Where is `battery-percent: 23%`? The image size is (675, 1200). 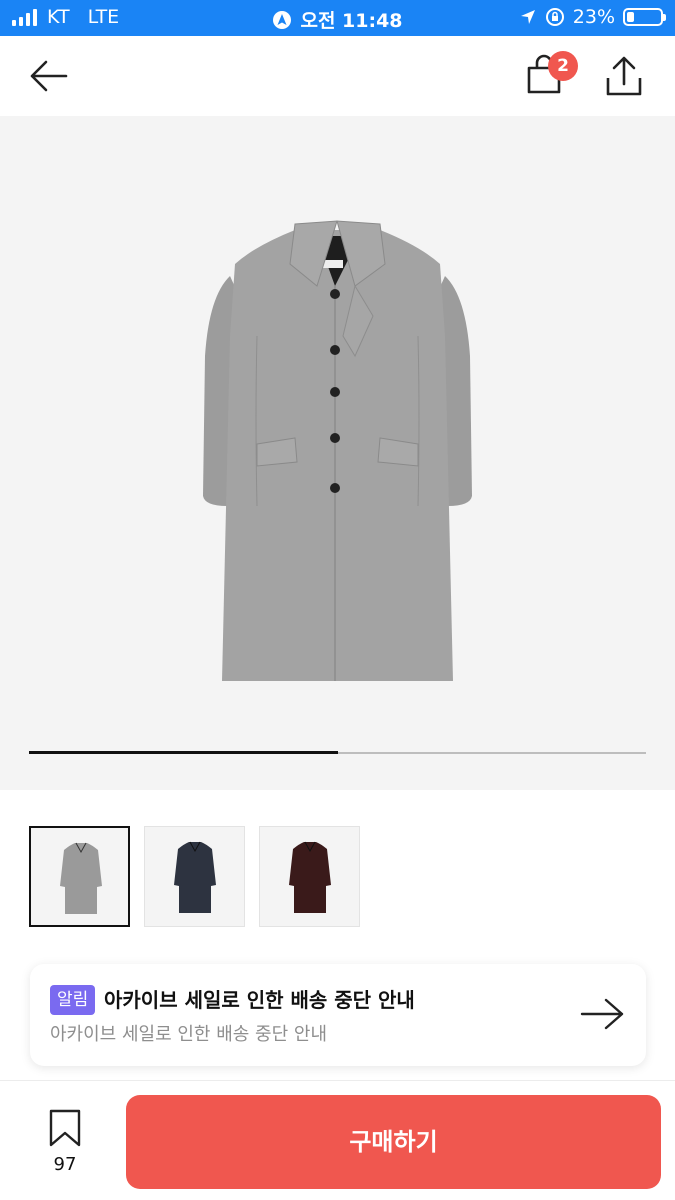 battery-percent: 23% is located at coordinates (593, 17).